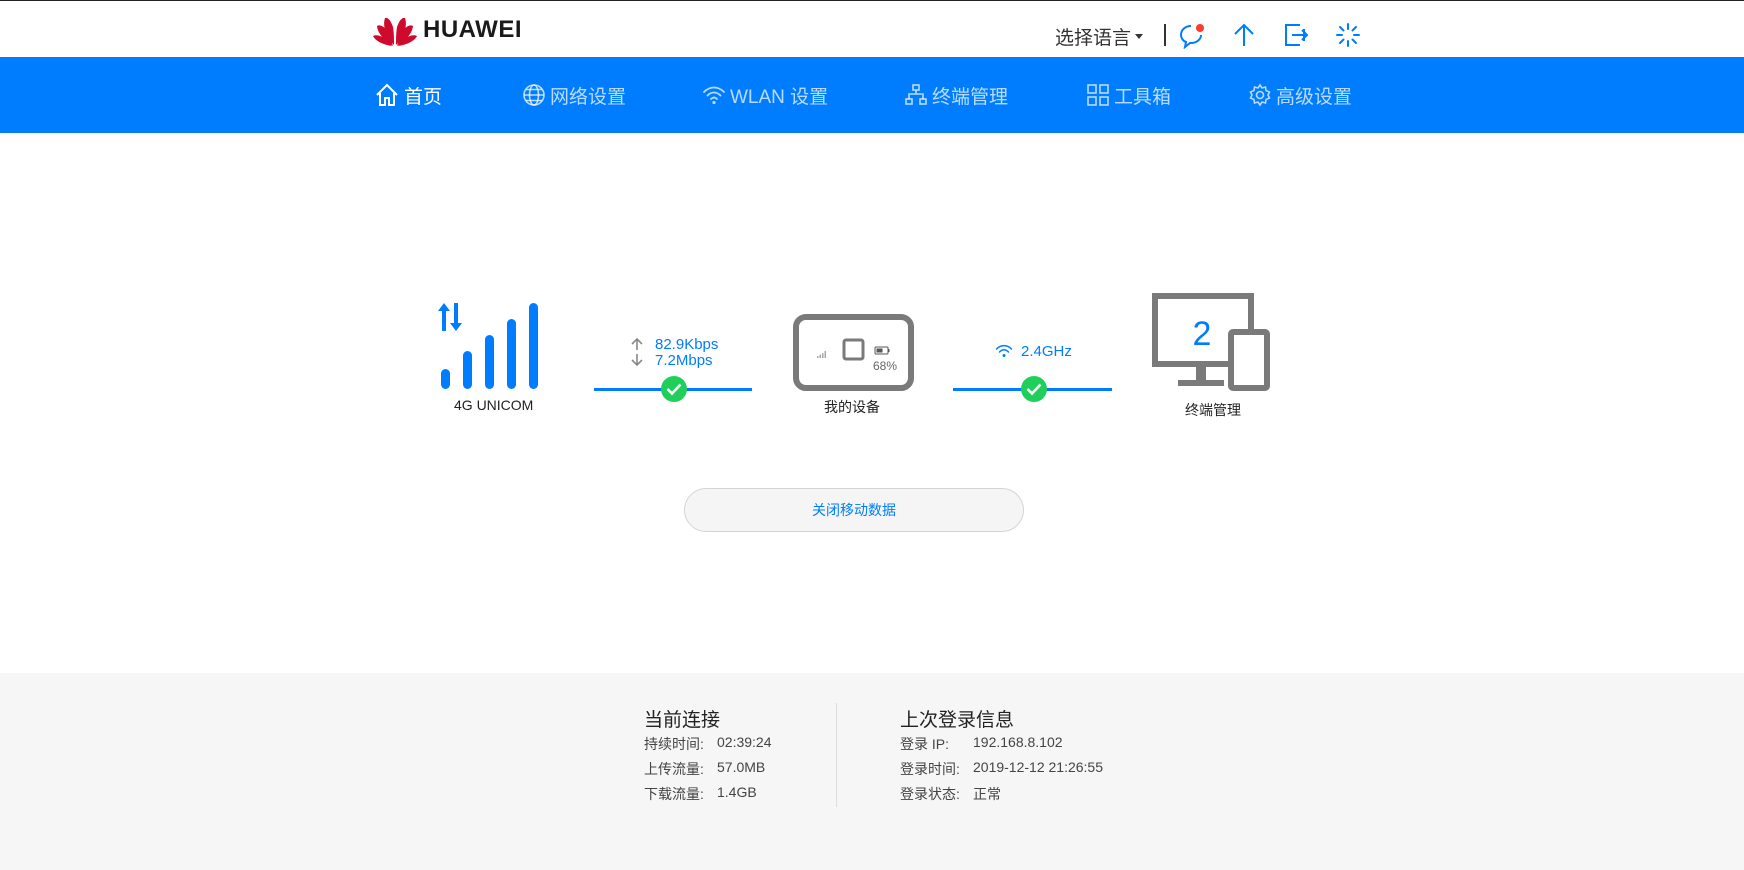  Describe the element at coordinates (853, 352) in the screenshot. I see `router-device-icon` at that location.